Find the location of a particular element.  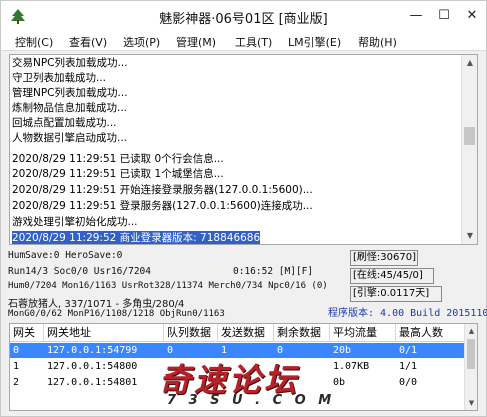

cell-address: 127.0.0.1:54799 is located at coordinates (92, 350).